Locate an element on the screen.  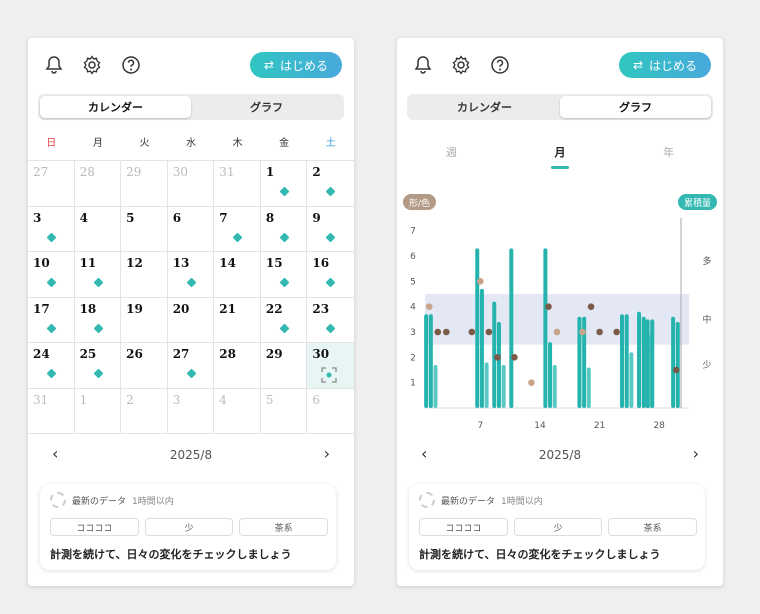
calendar-day-today: 30 is located at coordinates (330, 366).